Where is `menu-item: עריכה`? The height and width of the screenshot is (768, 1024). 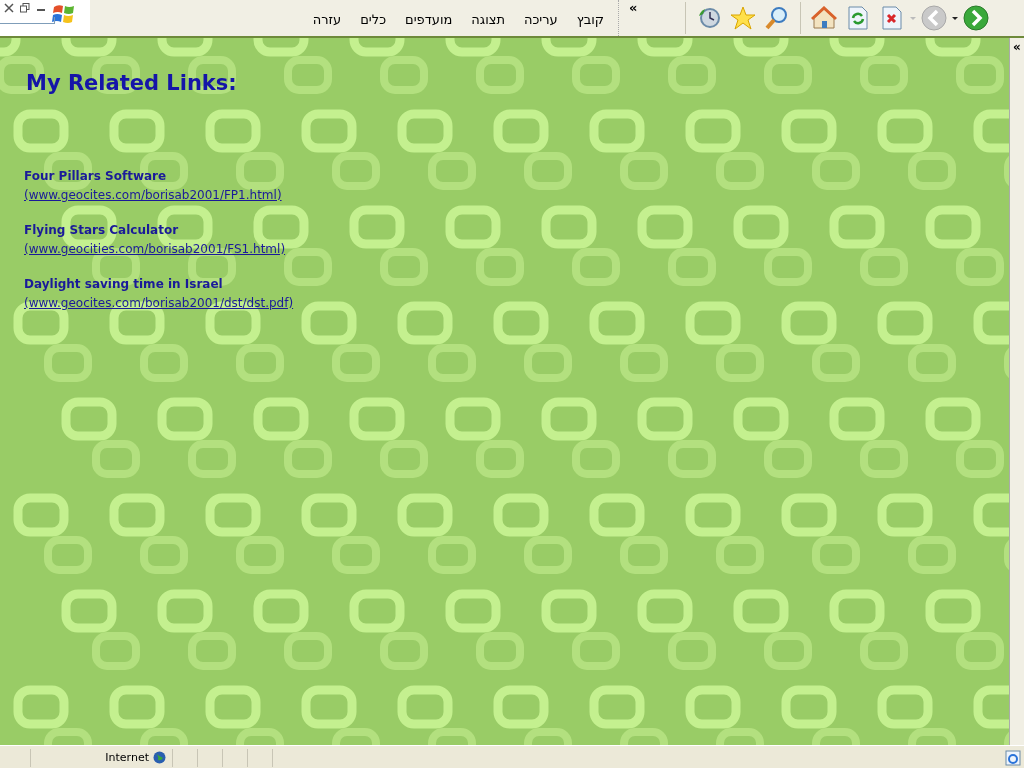
menu-item: עריכה is located at coordinates (540, 19).